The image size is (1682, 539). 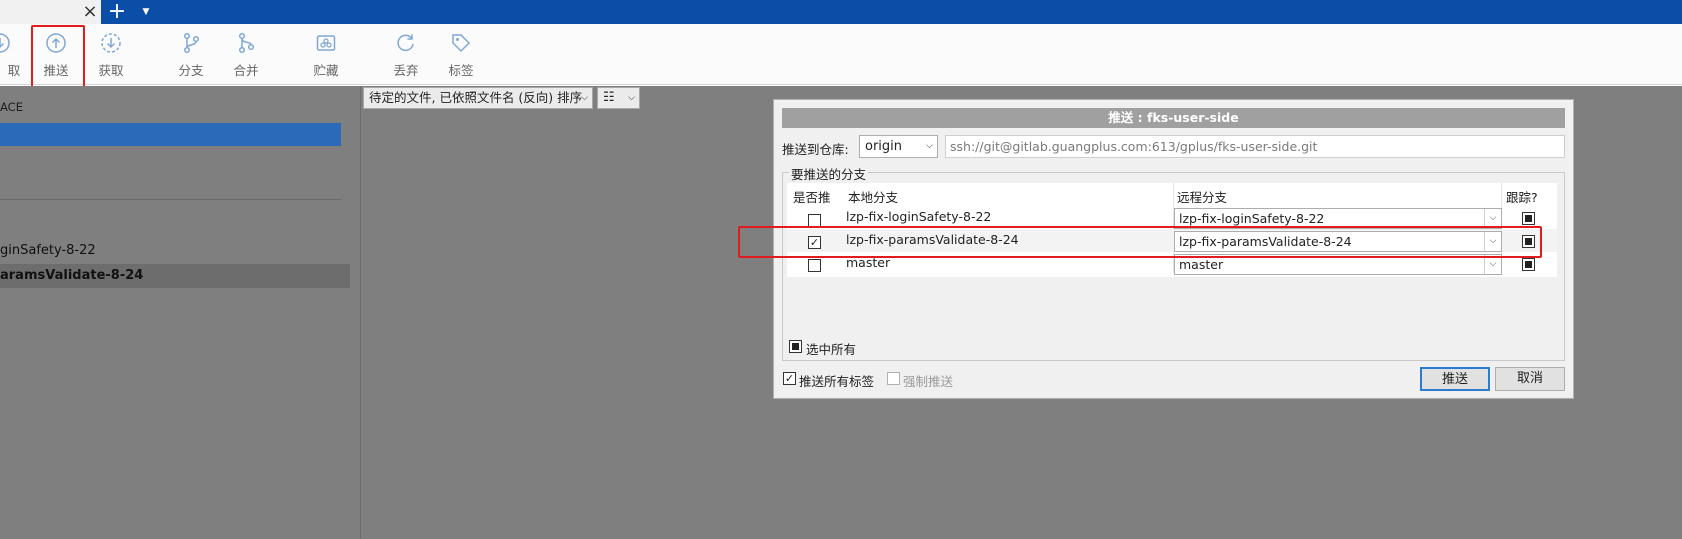 I want to click on select-all-checkbox, so click(x=795, y=346).